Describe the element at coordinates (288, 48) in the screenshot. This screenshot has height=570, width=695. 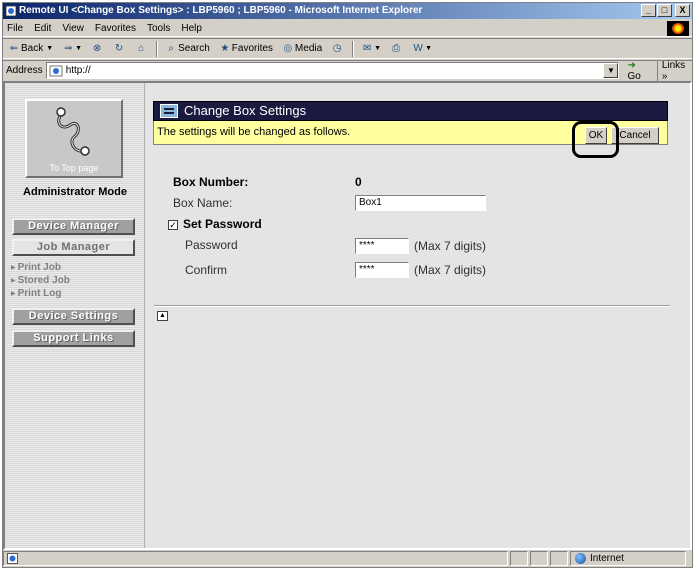
I see `media-icon: ◎` at that location.